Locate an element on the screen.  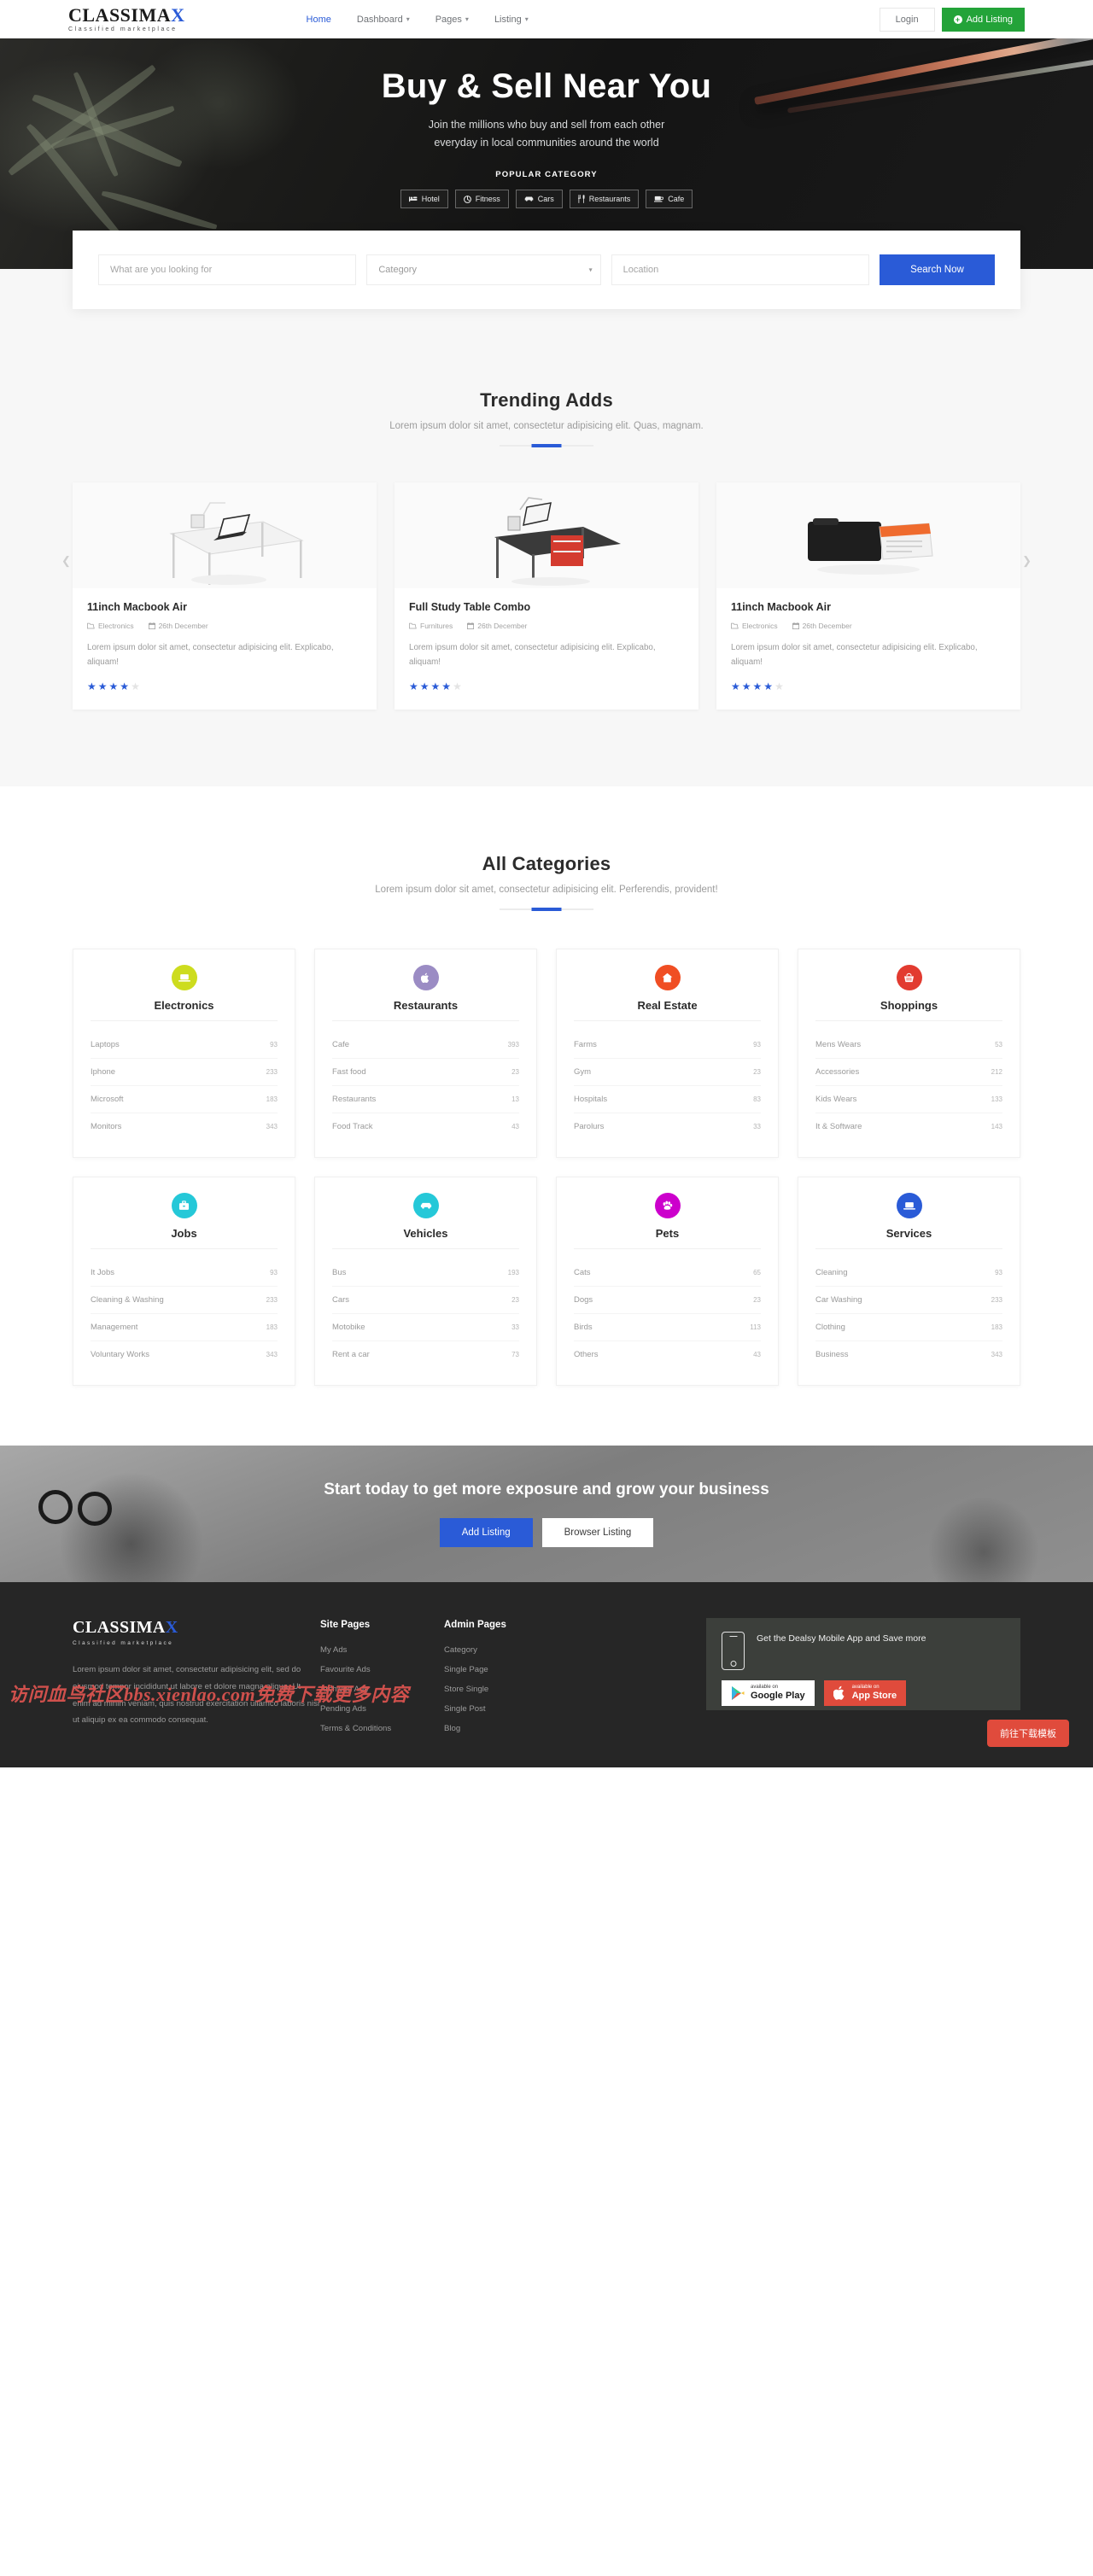
category-subcategory-row: Food Track 43 is located at coordinates (426, 1126).